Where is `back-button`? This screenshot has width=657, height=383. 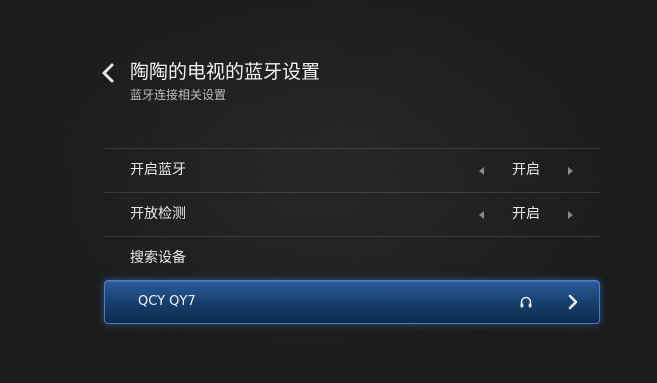 back-button is located at coordinates (109, 73).